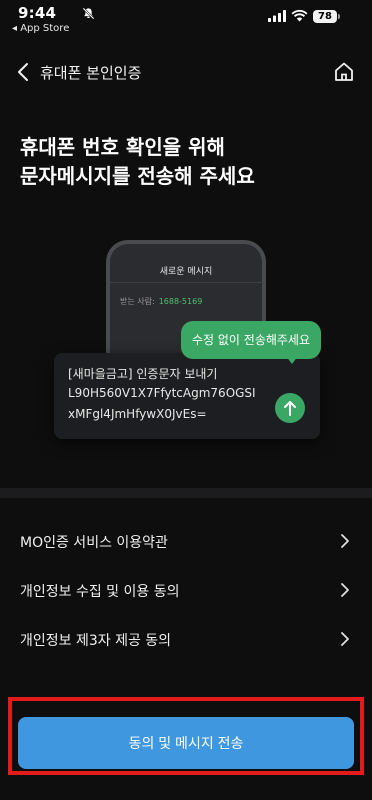  What do you see at coordinates (186, 272) in the screenshot?
I see `phone-screen-title: 새로운 메시지` at bounding box center [186, 272].